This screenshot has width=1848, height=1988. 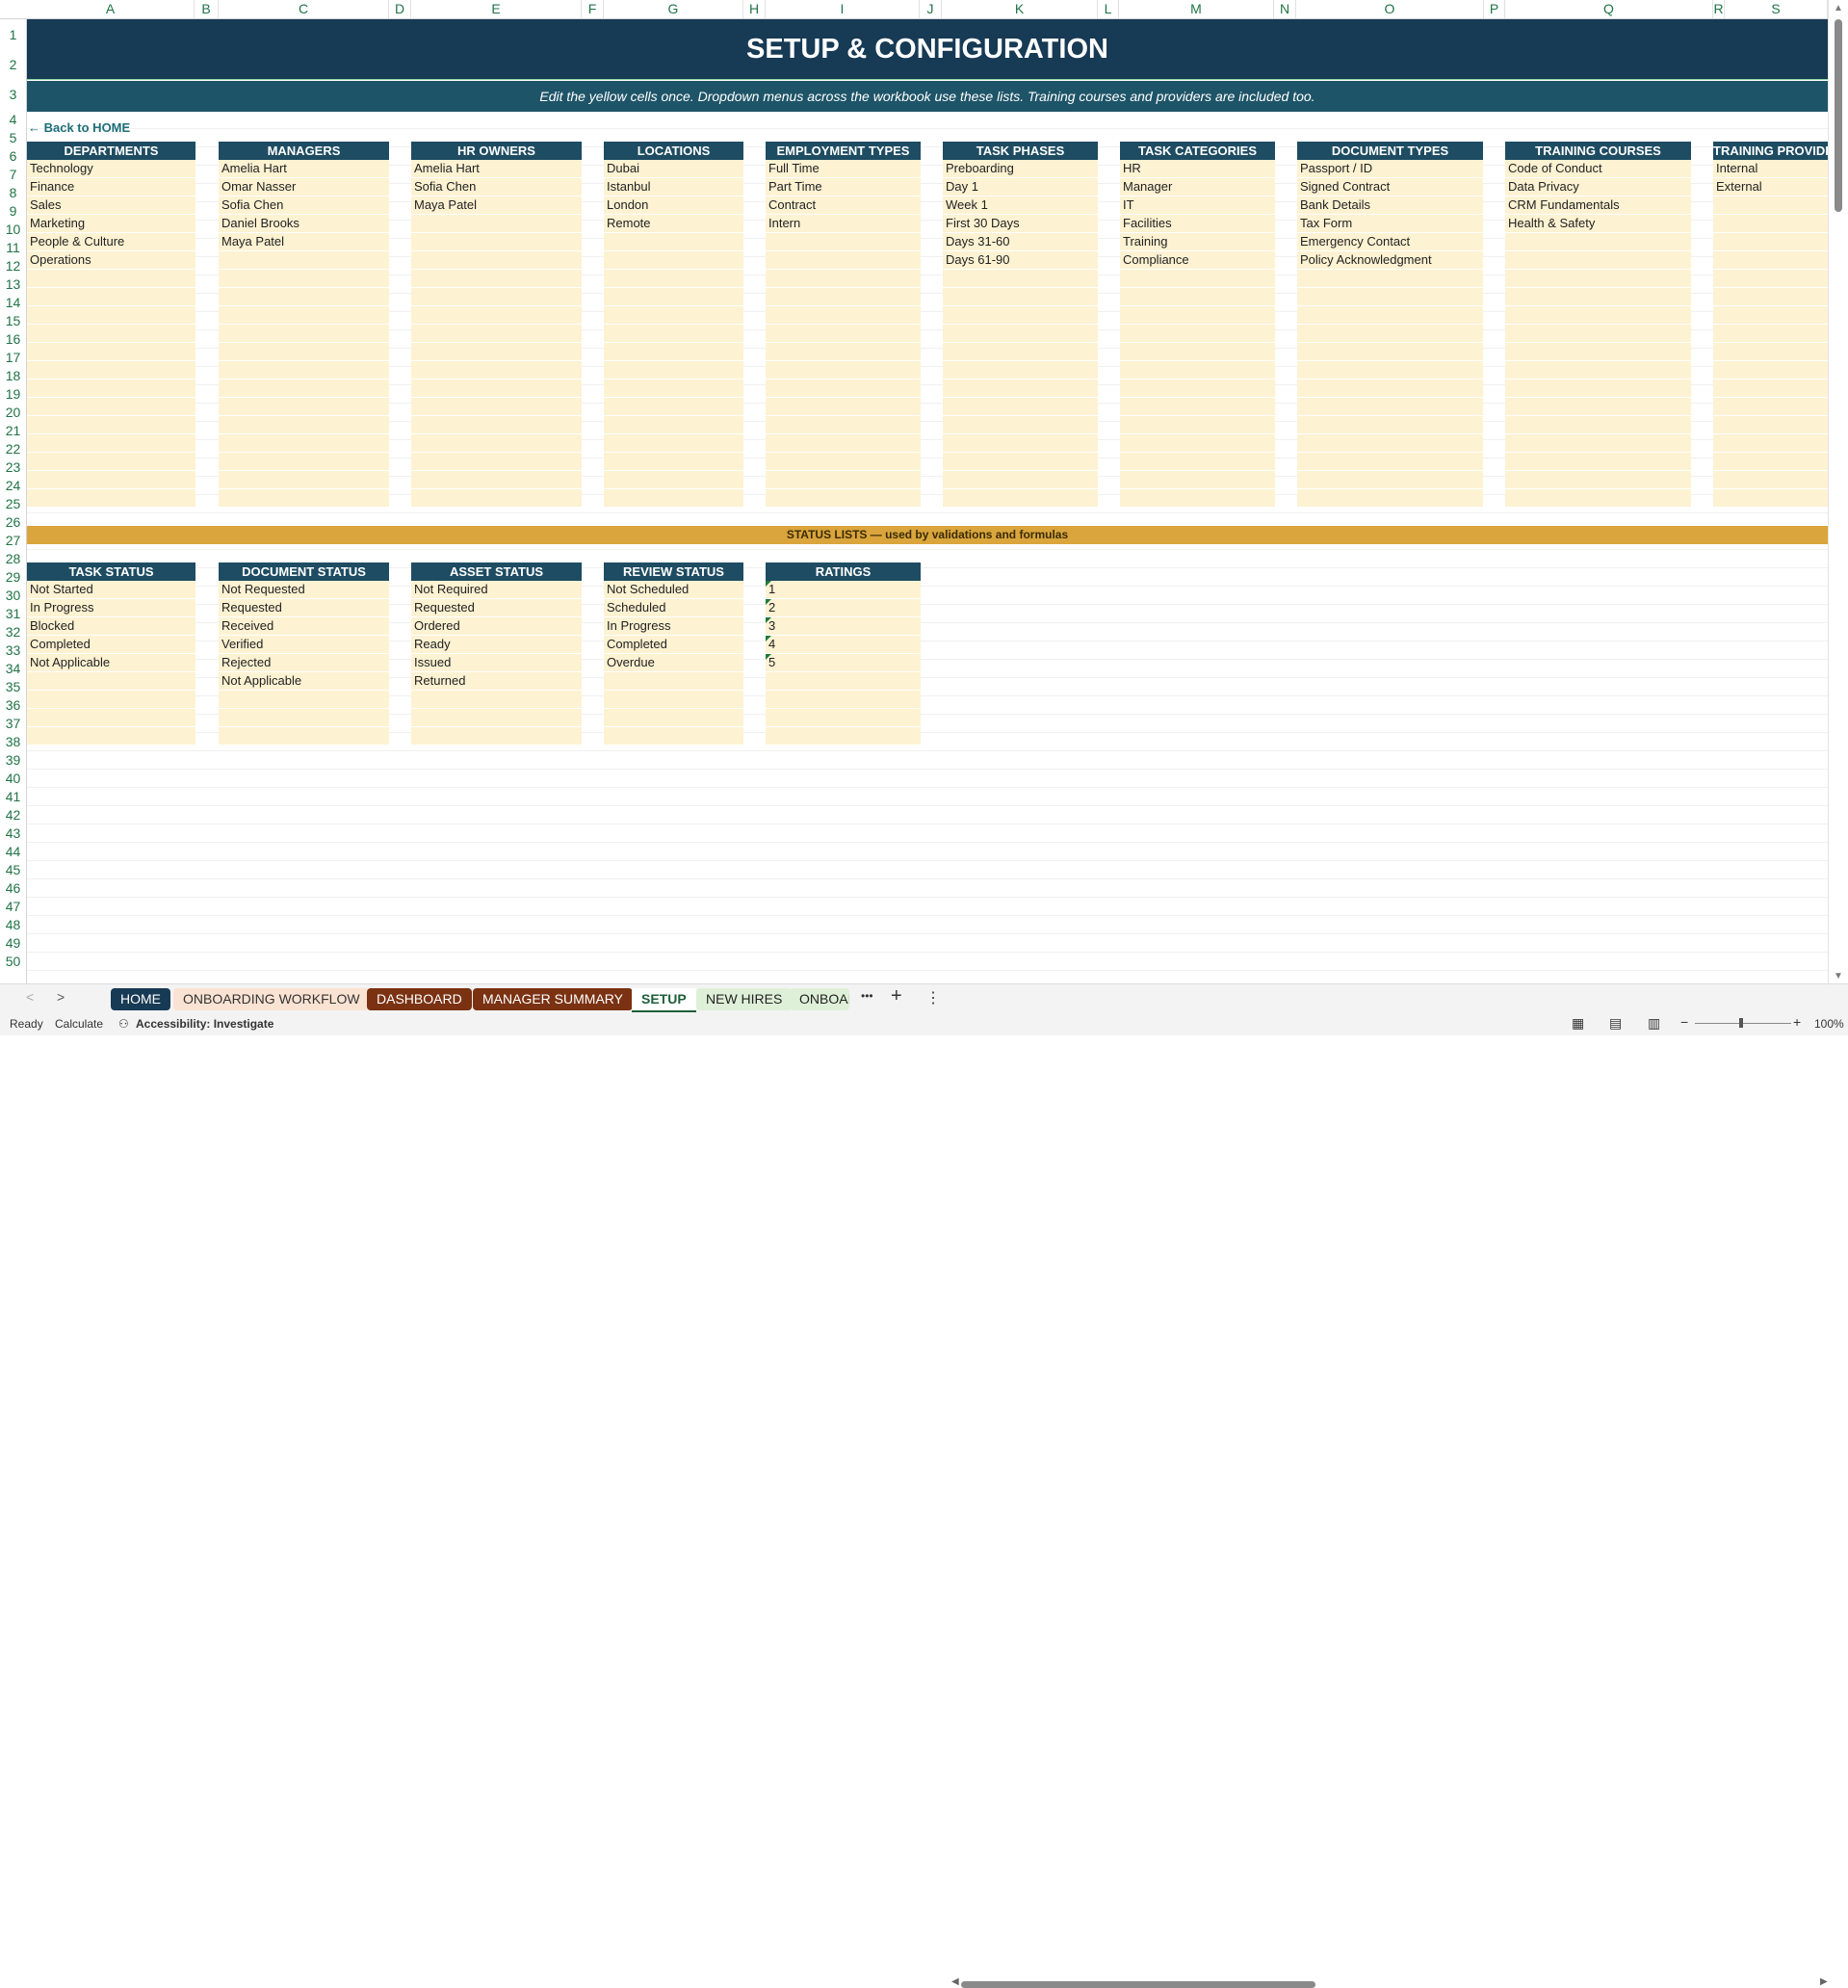 What do you see at coordinates (304, 626) in the screenshot?
I see `status-item: Received` at bounding box center [304, 626].